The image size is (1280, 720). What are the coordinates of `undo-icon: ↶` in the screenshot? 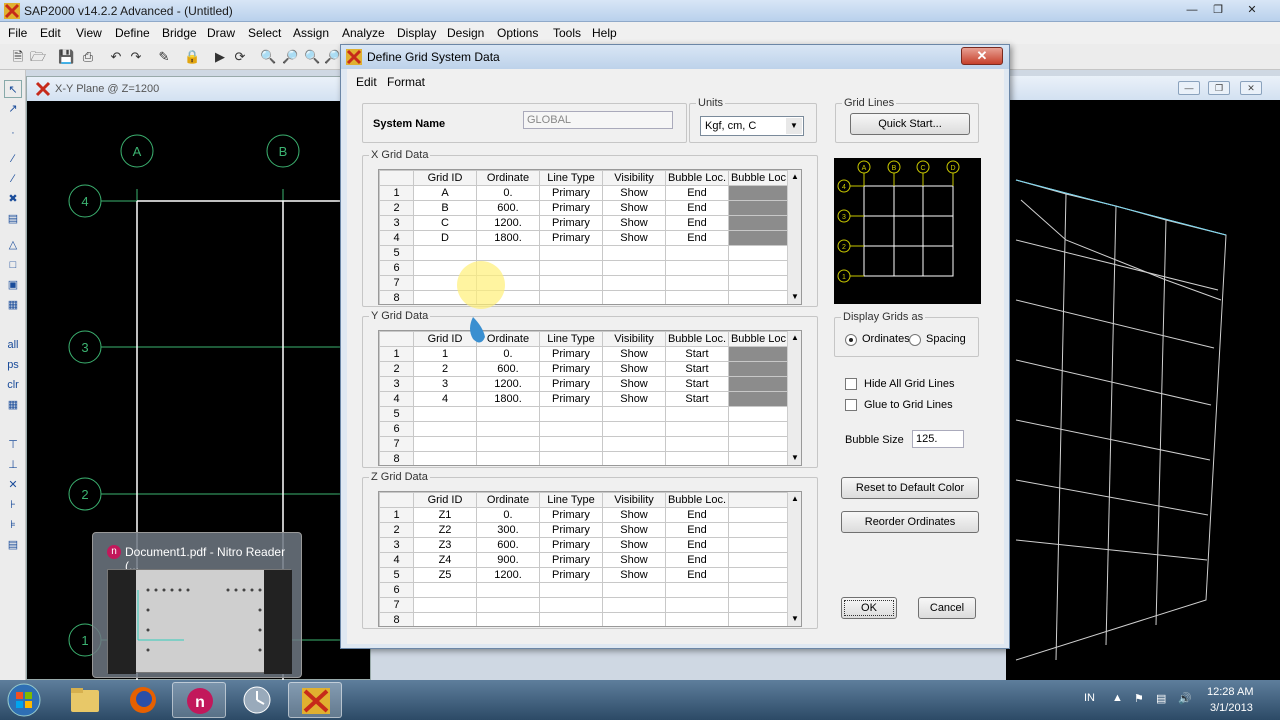 It's located at (116, 57).